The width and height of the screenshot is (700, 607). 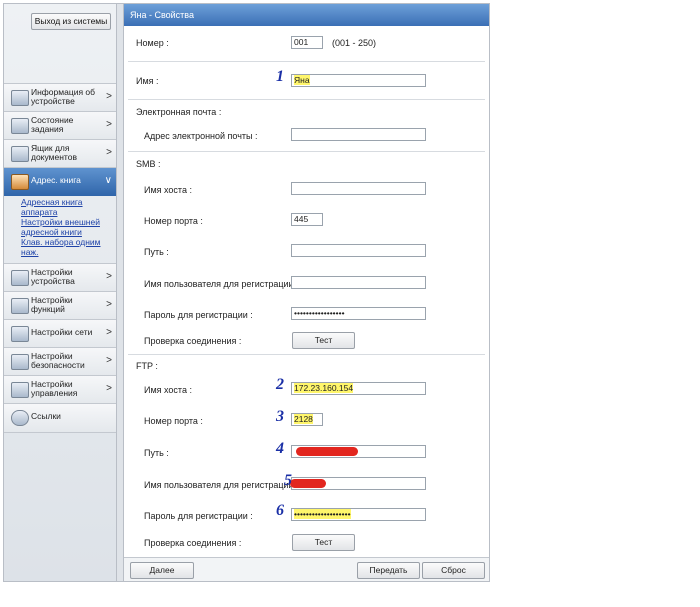 I want to click on ftp-password-value: •••••••••••••••••••, so click(x=322, y=514).